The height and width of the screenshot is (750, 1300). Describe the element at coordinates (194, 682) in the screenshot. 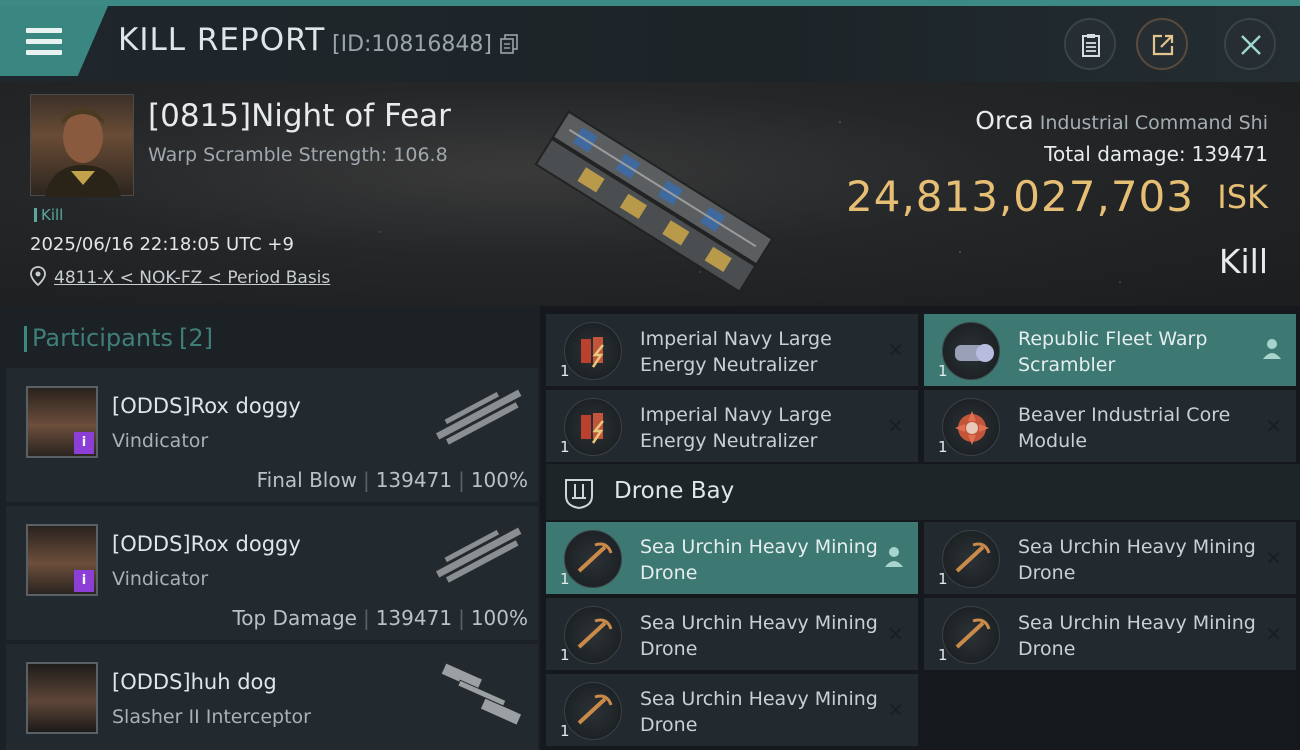

I see `participant-name: [ODDS]huh dog` at that location.